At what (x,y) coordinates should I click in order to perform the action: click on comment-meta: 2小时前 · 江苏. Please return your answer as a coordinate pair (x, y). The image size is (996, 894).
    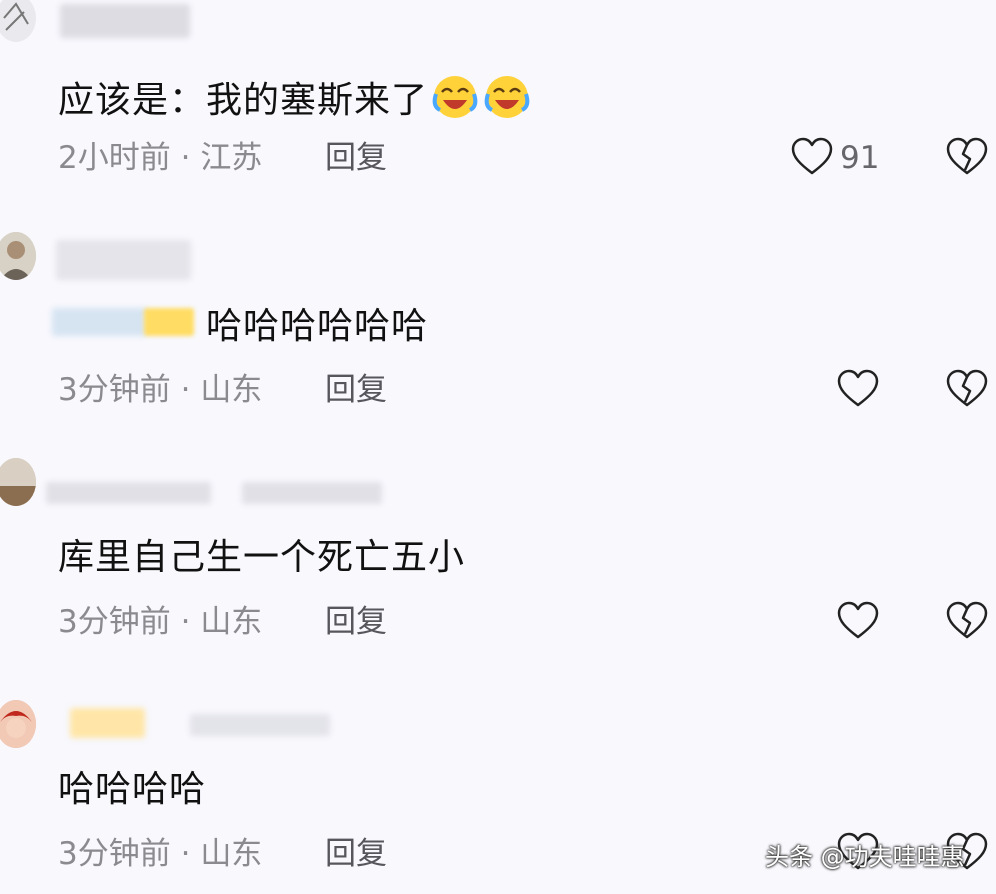
    Looking at the image, I should click on (160, 158).